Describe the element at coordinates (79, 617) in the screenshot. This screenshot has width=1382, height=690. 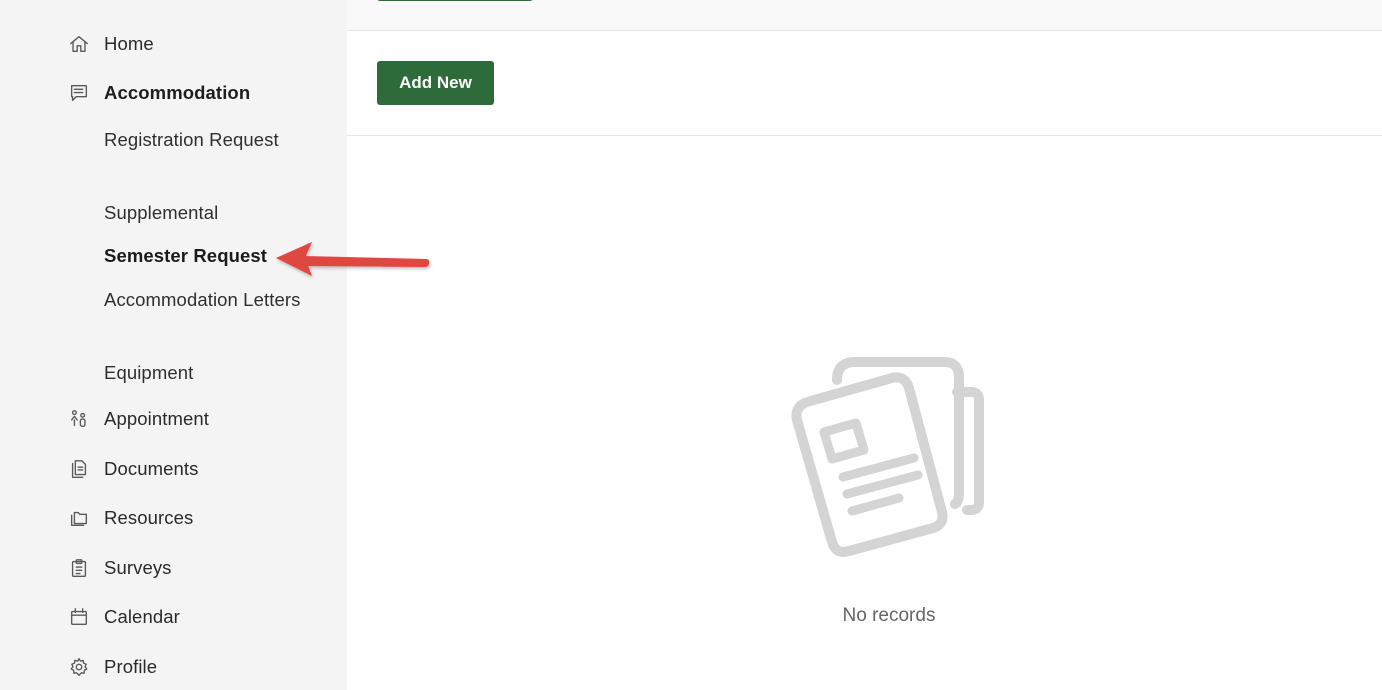
I see `calendar-icon` at that location.